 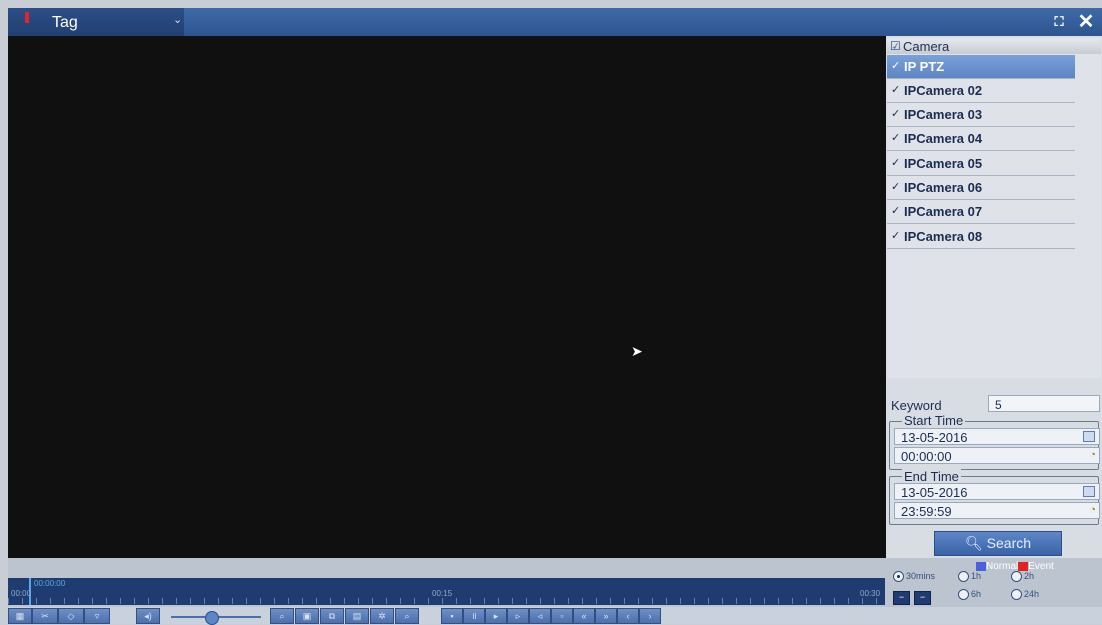 I want to click on zoom-label: 1h, so click(x=976, y=576).